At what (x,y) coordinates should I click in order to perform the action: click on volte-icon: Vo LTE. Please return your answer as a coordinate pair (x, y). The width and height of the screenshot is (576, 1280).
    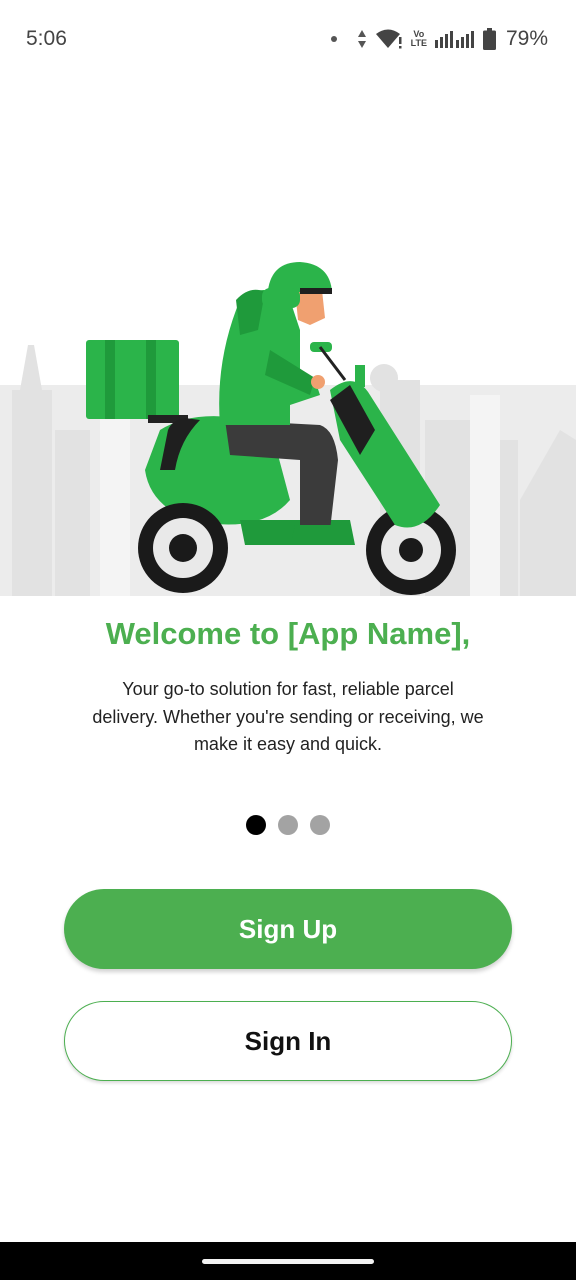
    Looking at the image, I should click on (419, 39).